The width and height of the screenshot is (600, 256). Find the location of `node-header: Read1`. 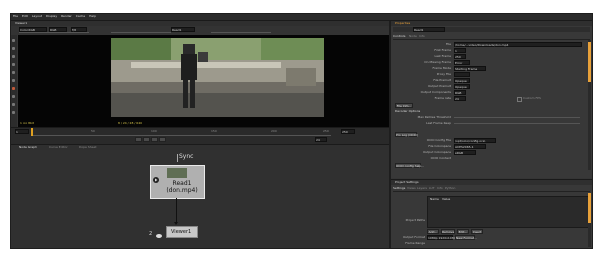

node-header: Read1 is located at coordinates (491, 29).